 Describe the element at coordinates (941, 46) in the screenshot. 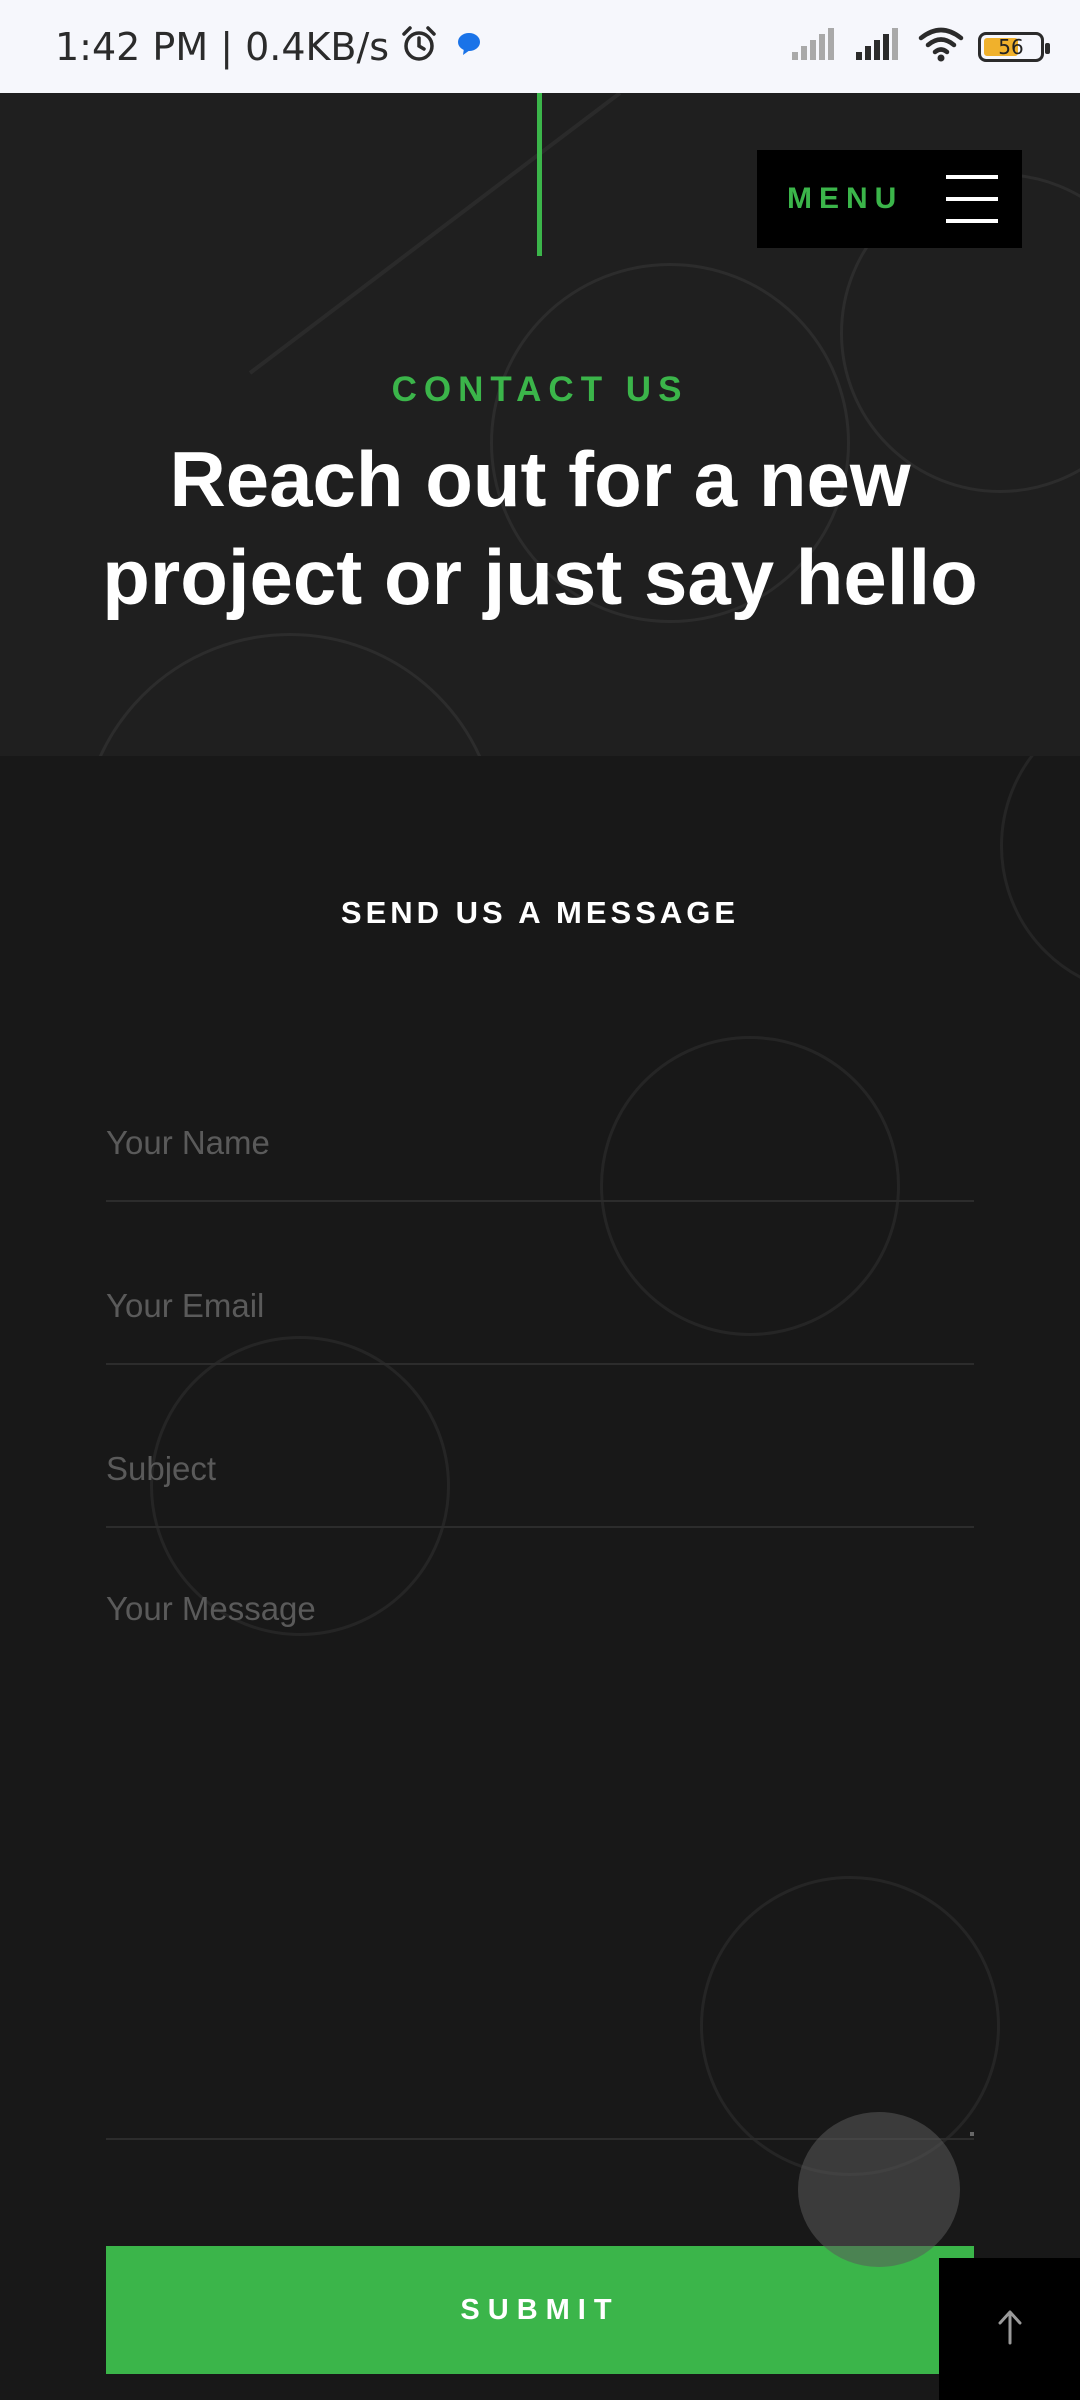

I see `wifi-icon` at that location.